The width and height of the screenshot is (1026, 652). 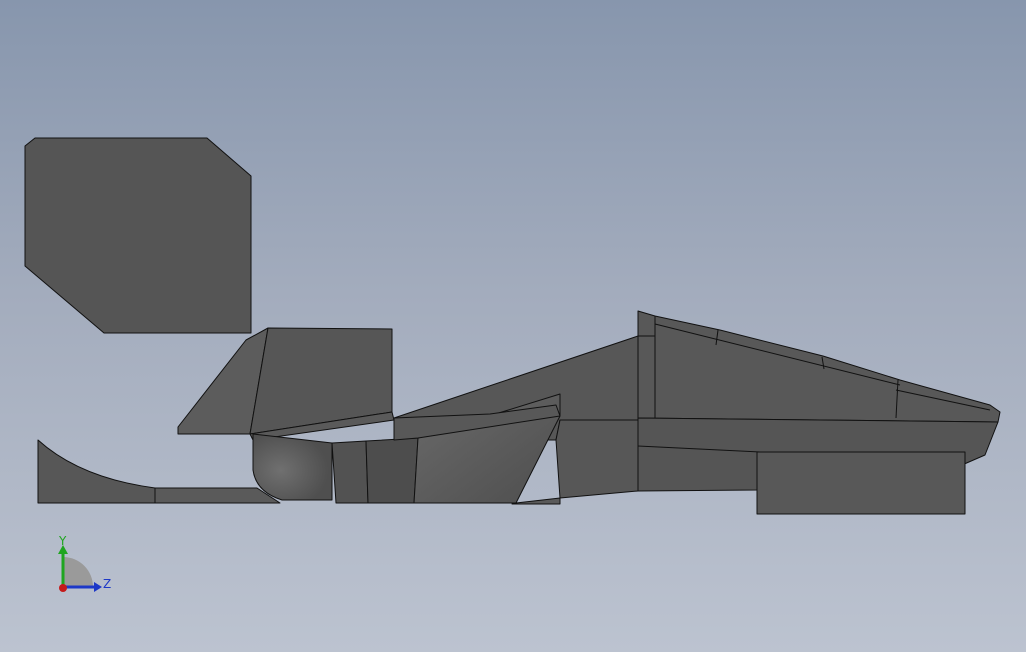 What do you see at coordinates (63, 588) in the screenshot?
I see `x-axis-dot` at bounding box center [63, 588].